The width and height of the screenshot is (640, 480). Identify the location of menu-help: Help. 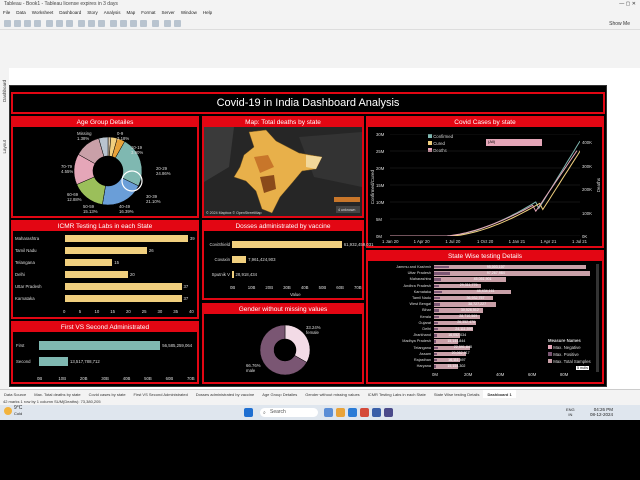
(207, 13).